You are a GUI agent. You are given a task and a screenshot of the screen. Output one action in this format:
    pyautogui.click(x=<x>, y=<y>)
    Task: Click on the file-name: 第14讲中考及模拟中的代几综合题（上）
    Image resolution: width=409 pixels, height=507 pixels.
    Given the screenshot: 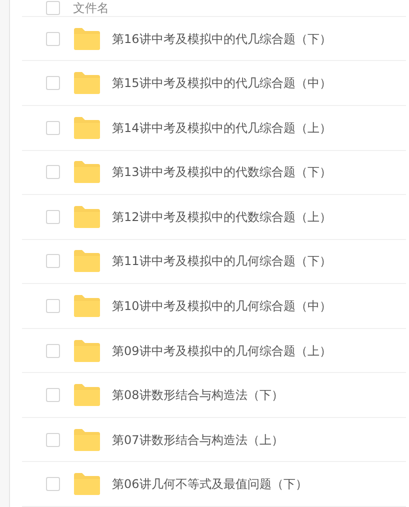 What is the action you would take?
    pyautogui.click(x=222, y=127)
    